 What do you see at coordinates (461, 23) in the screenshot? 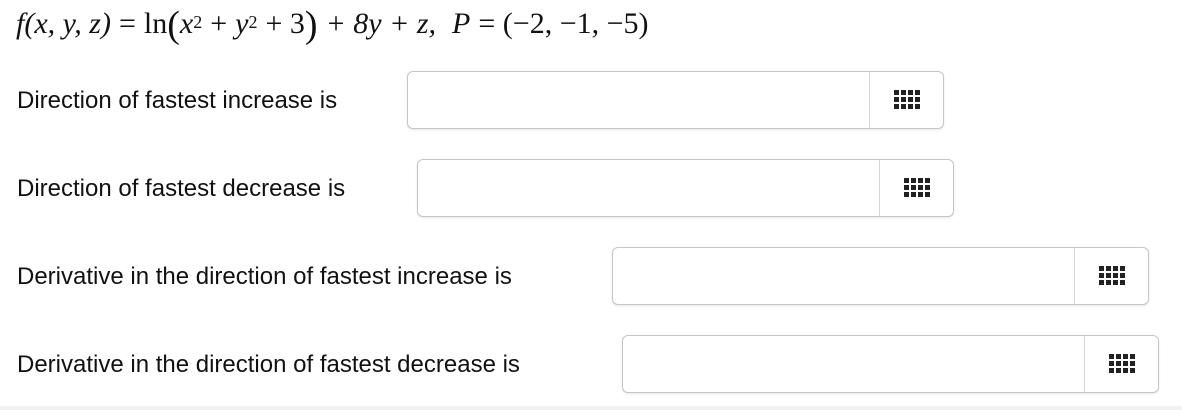
I see `point-name: P` at bounding box center [461, 23].